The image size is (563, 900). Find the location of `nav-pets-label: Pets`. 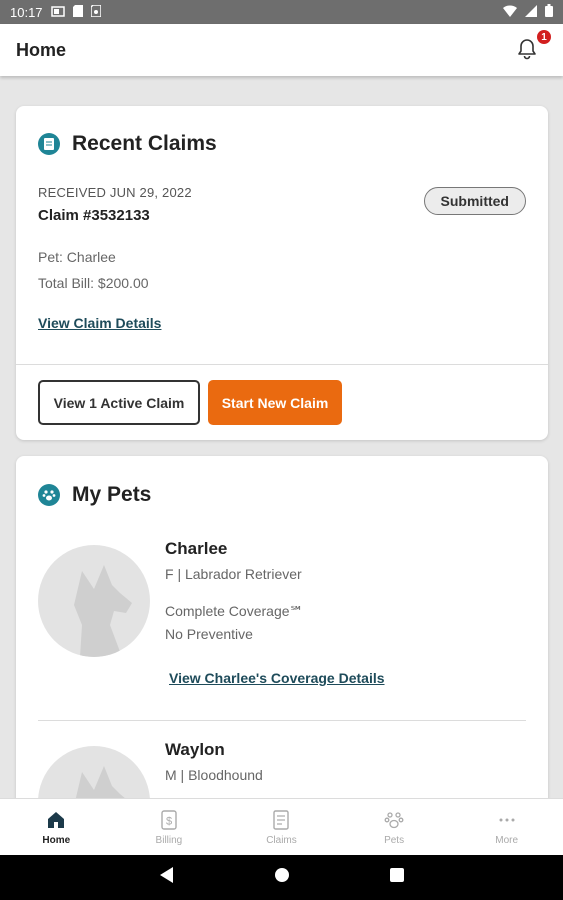

nav-pets-label: Pets is located at coordinates (394, 840).